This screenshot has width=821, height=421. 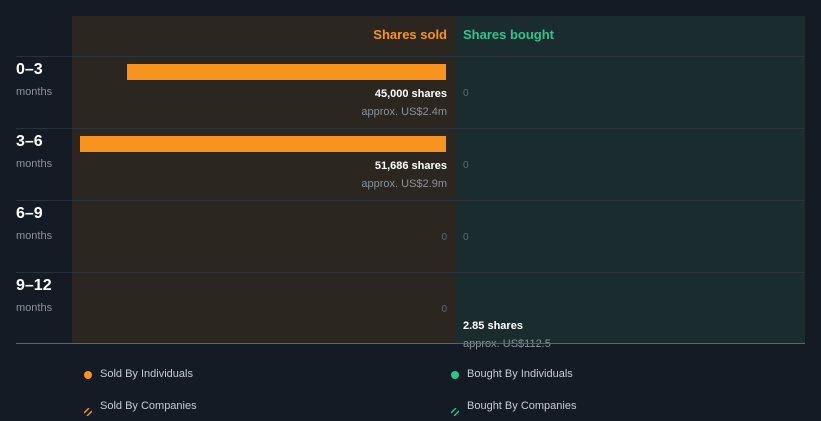 What do you see at coordinates (34, 285) in the screenshot?
I see `period-label: 9–12` at bounding box center [34, 285].